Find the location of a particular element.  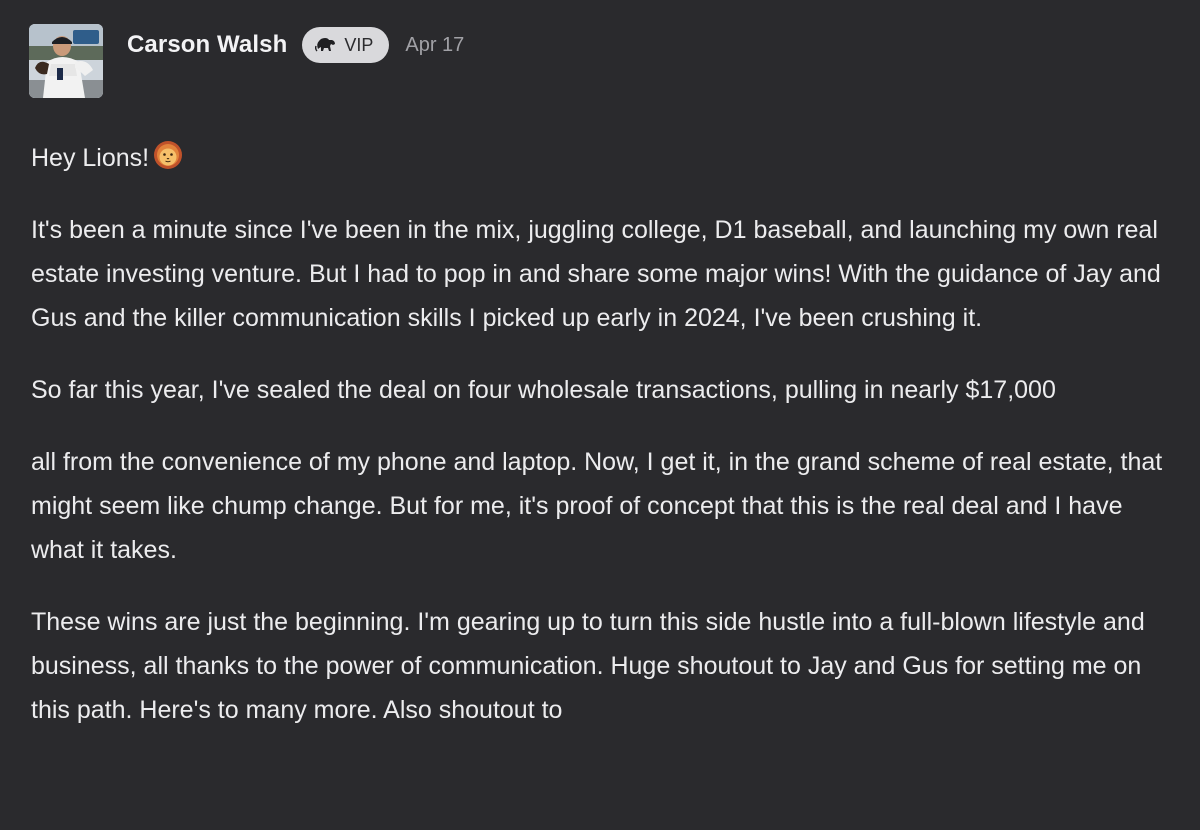

post-header: Carson Walsh VIP Apr 17 is located at coordinates (246, 61).